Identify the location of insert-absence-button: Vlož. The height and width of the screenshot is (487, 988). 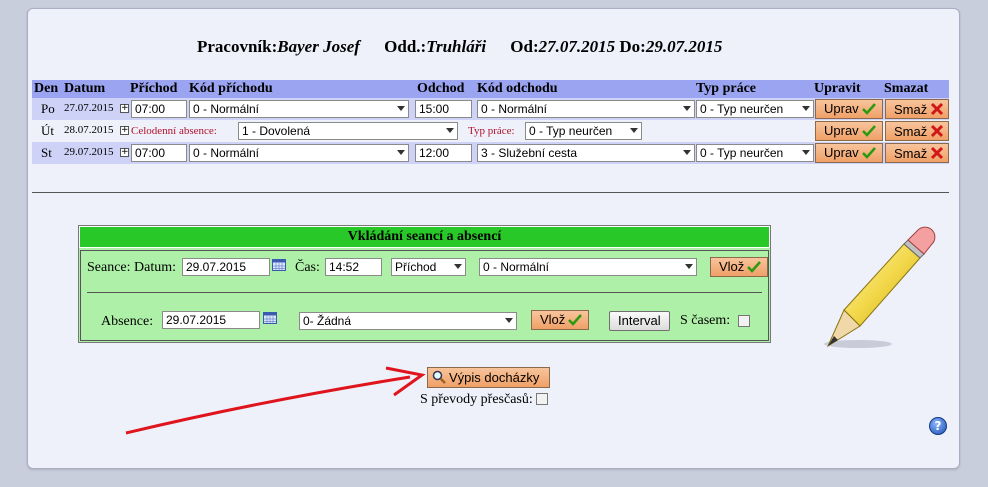
(560, 320).